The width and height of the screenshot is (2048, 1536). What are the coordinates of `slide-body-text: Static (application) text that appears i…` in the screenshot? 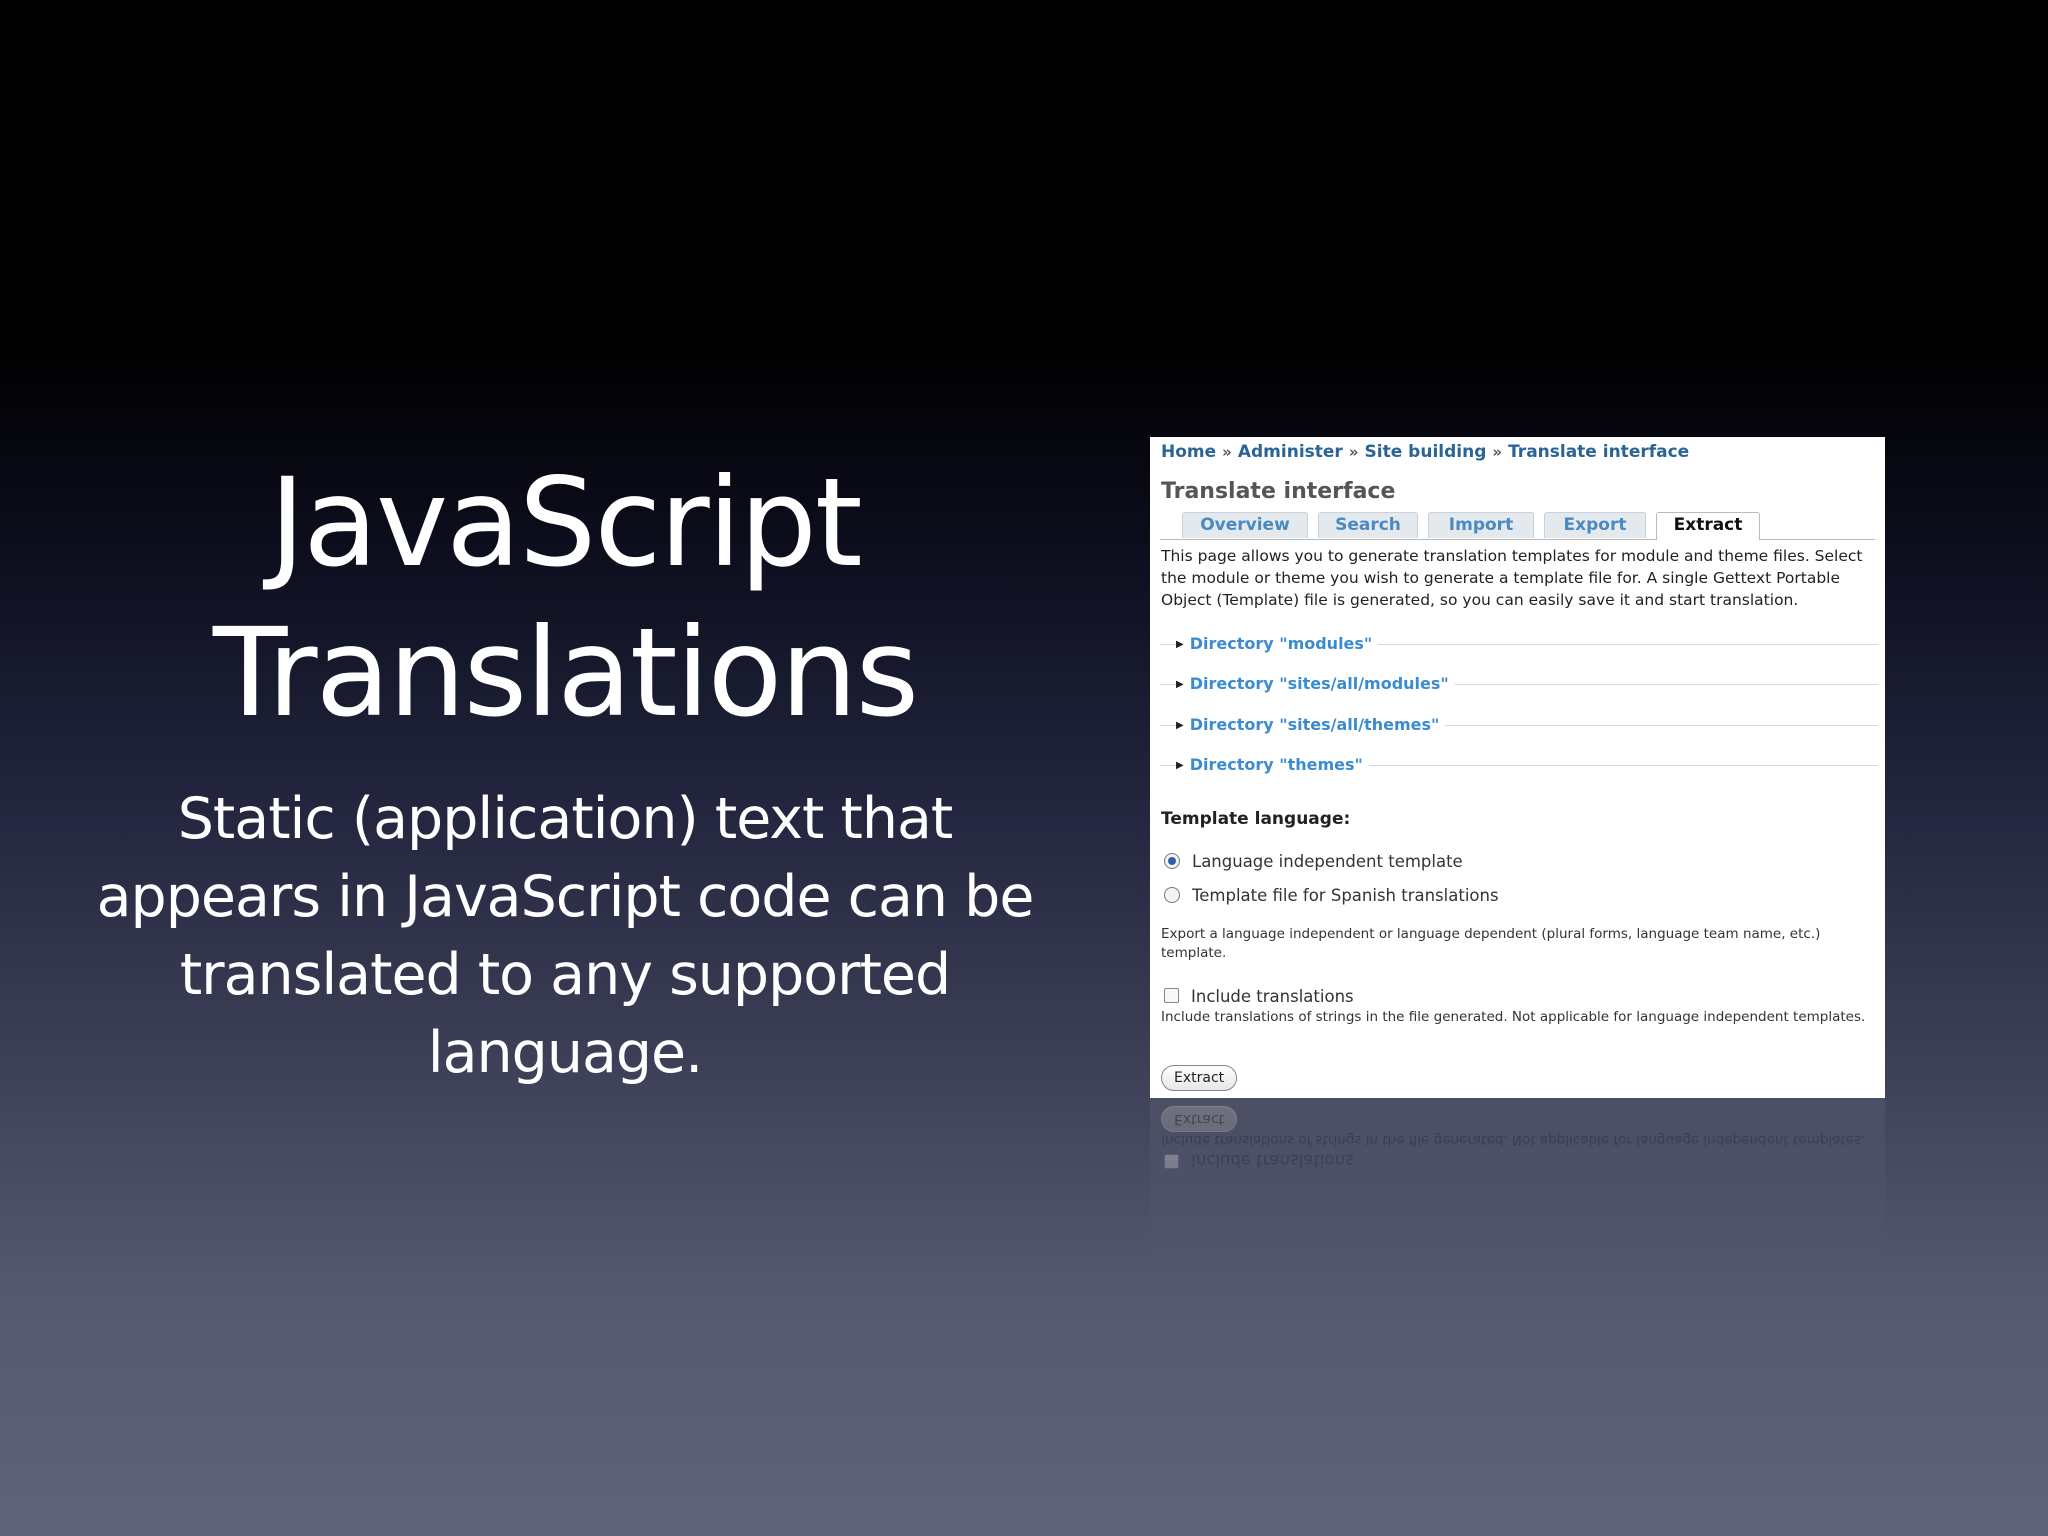 It's located at (565, 936).